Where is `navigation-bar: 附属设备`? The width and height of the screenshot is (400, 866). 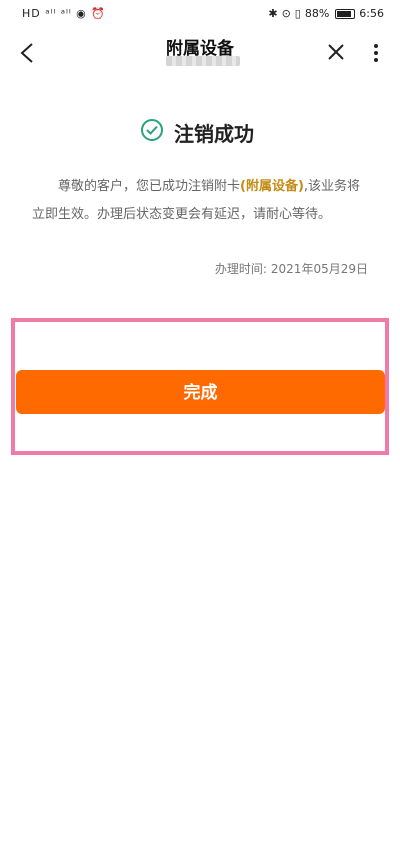
navigation-bar: 附属设备 is located at coordinates (200, 55).